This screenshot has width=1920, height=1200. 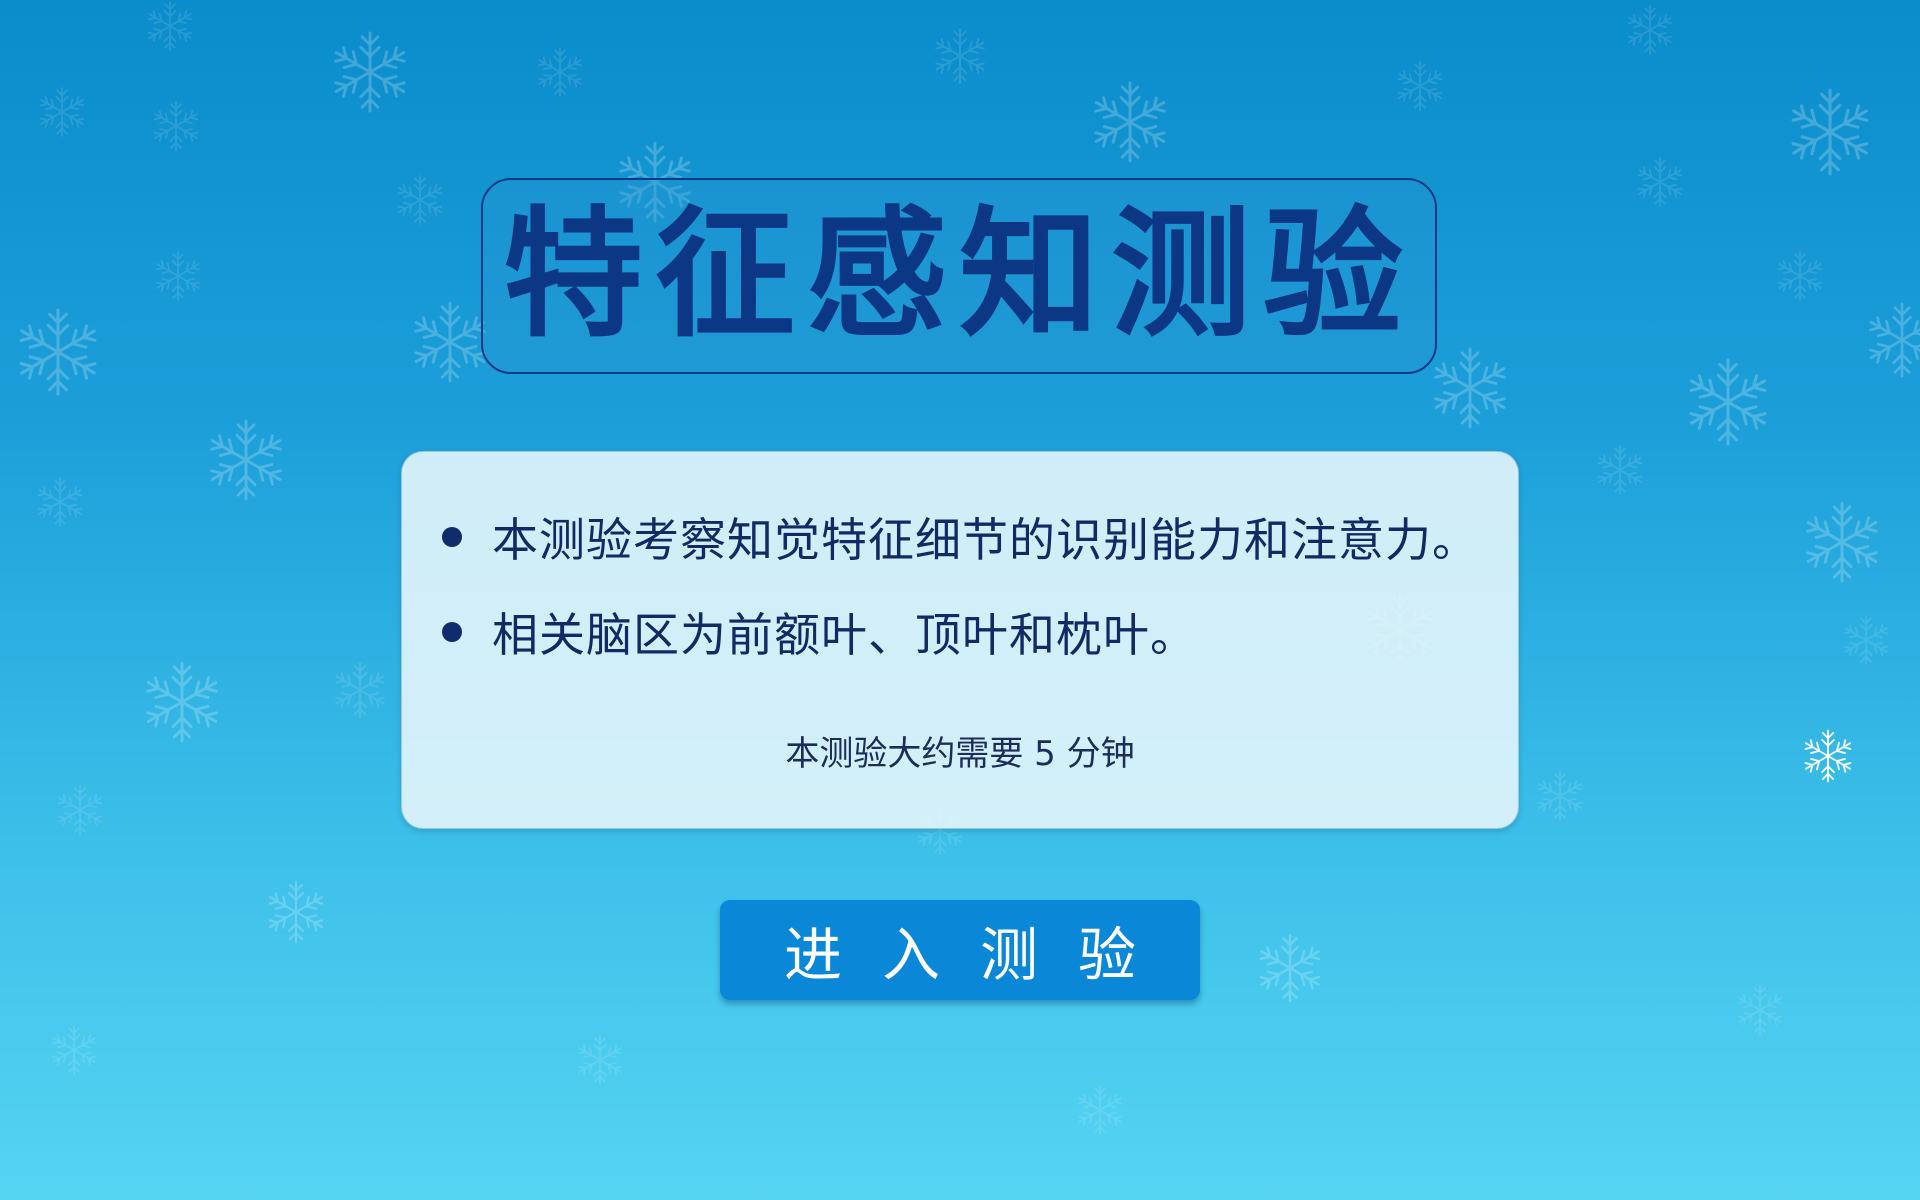 I want to click on enter-test-button: 进入测验, so click(x=960, y=950).